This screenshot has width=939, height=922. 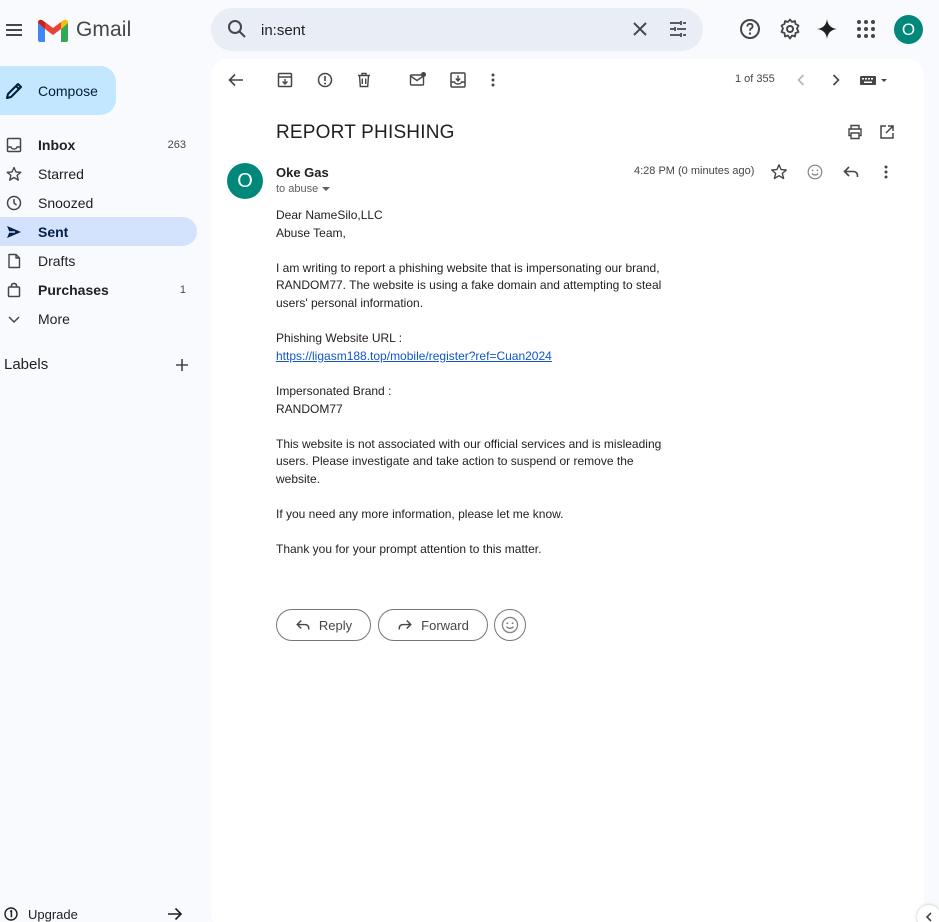 I want to click on apps-grid-icon, so click(x=866, y=29).